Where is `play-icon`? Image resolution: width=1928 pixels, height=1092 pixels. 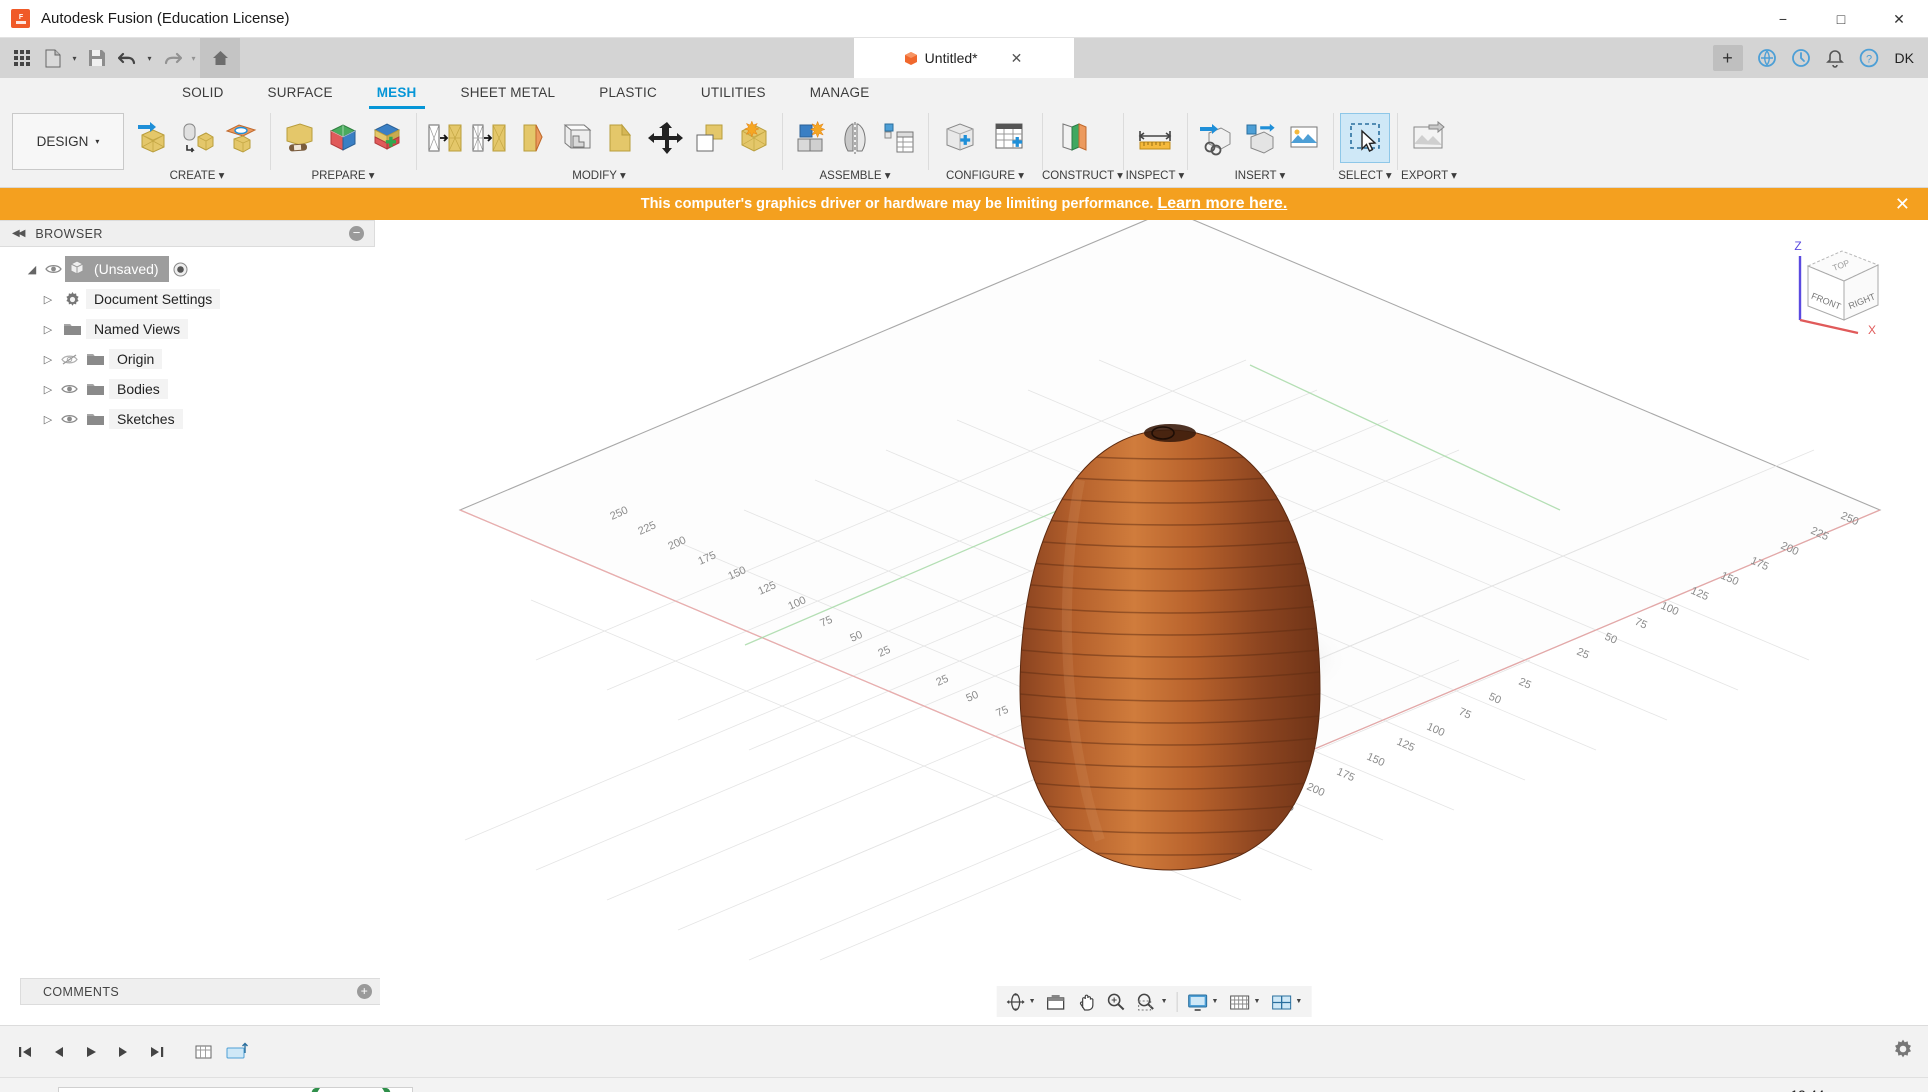
play-icon is located at coordinates (91, 1052).